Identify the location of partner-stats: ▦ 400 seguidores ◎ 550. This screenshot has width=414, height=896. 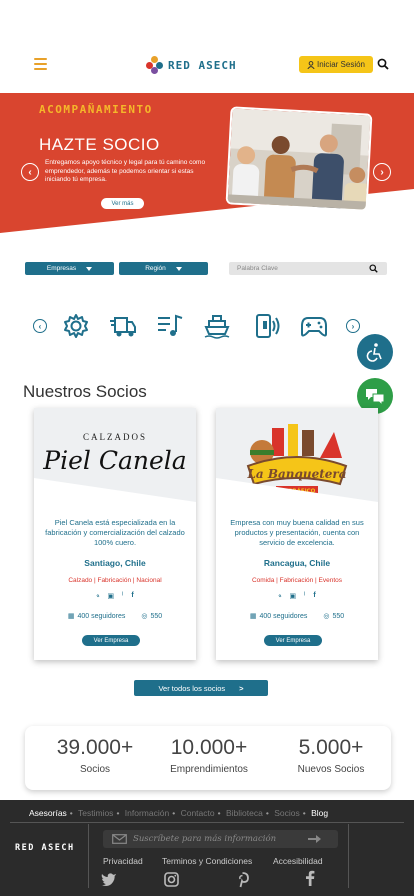
(297, 616).